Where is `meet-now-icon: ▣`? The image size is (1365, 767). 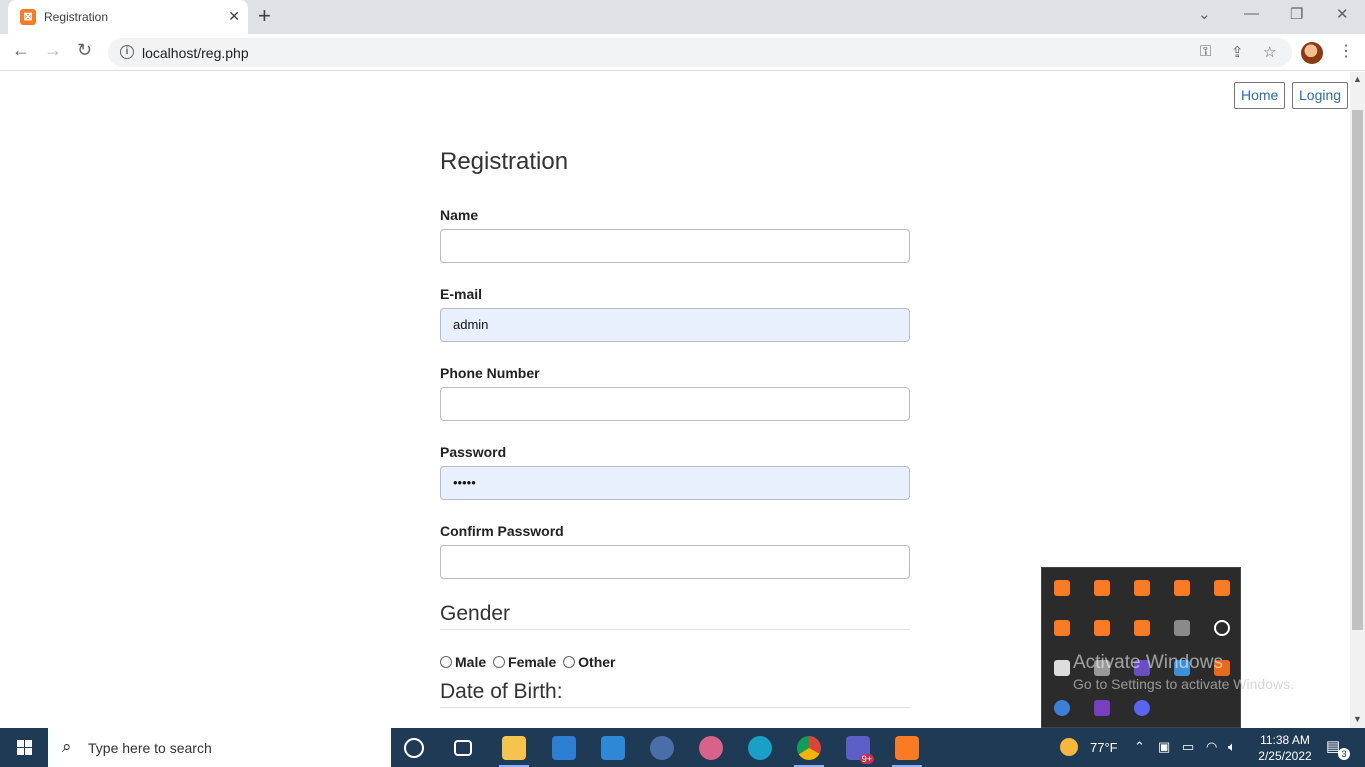
meet-now-icon: ▣ is located at coordinates (1164, 747).